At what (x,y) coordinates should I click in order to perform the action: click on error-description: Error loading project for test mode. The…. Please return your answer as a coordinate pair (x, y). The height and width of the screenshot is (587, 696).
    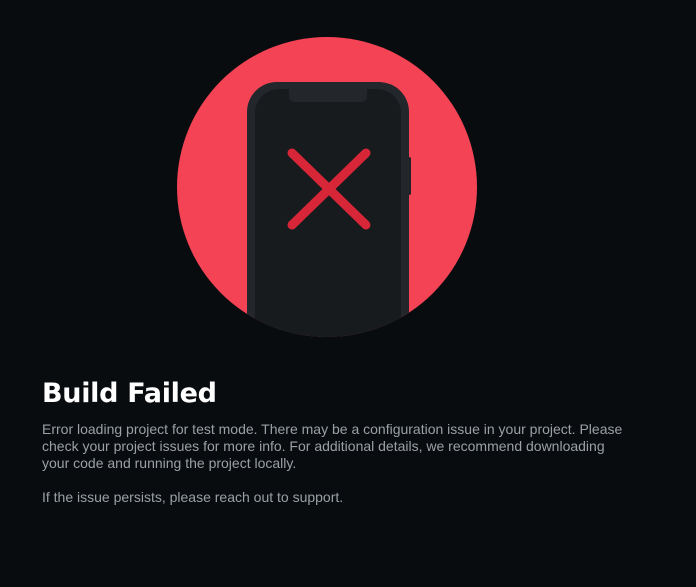
    Looking at the image, I should click on (332, 446).